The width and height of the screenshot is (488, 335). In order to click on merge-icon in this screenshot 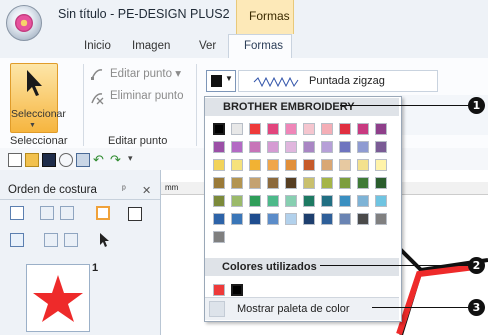, I will do `click(17, 240)`.